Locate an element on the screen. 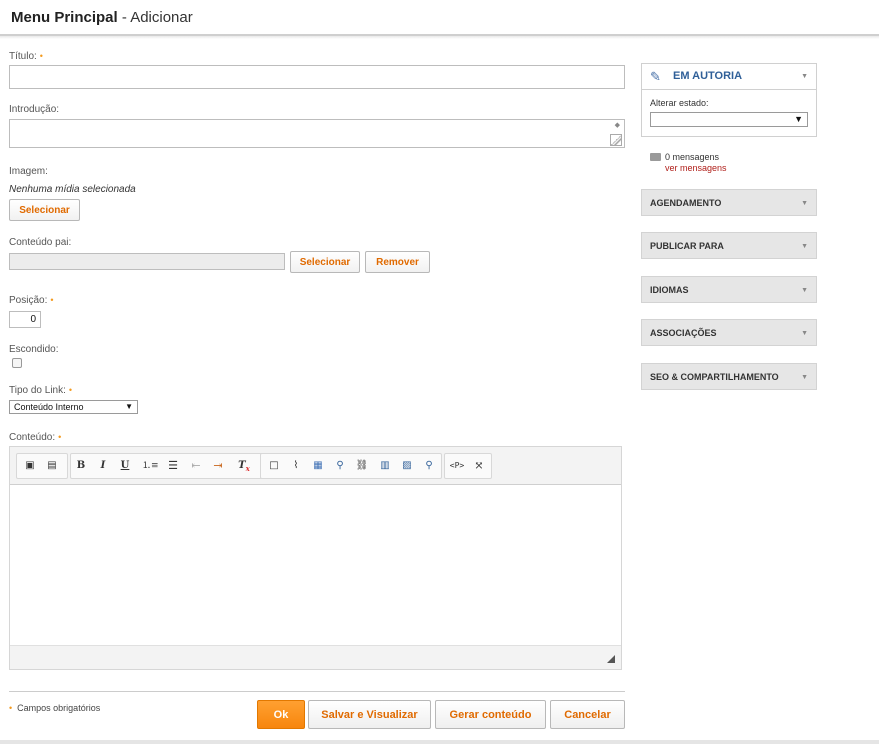 This screenshot has width=879, height=744. imagem-label: Imagem: is located at coordinates (28, 171).